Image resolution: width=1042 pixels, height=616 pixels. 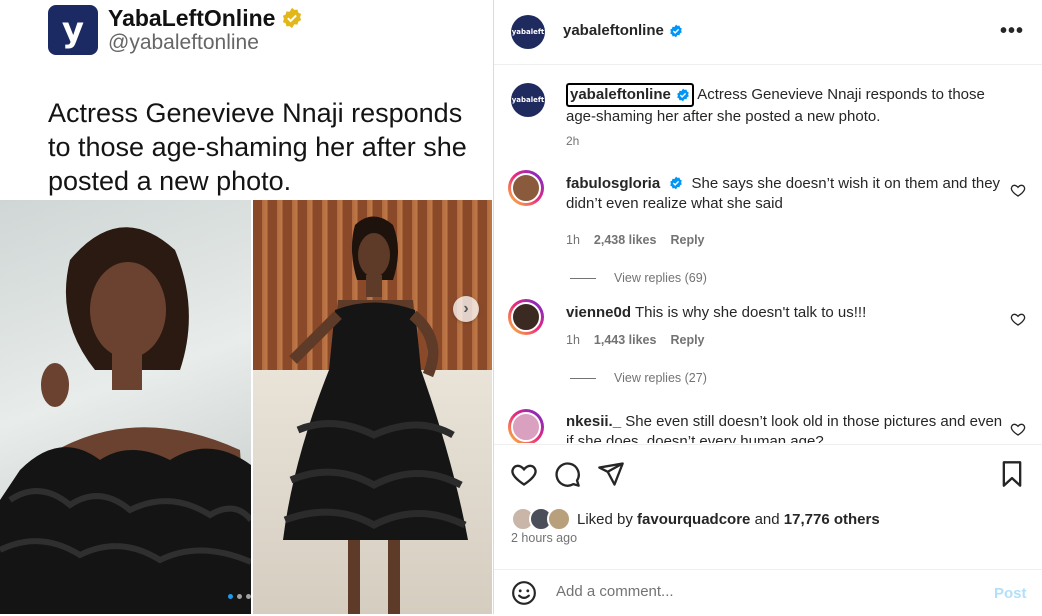 I want to click on tweet-display-name: YabaLeftOnline, so click(x=205, y=18).